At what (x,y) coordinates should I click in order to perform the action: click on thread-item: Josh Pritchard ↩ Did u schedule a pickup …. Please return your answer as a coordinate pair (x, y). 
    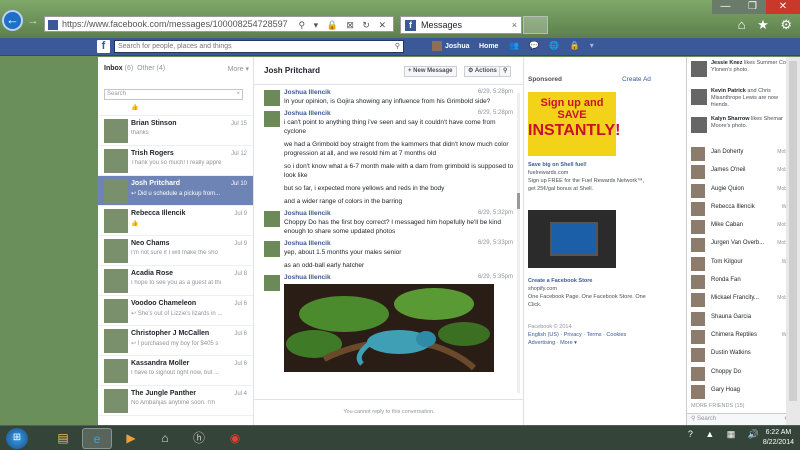
    Looking at the image, I should click on (175, 191).